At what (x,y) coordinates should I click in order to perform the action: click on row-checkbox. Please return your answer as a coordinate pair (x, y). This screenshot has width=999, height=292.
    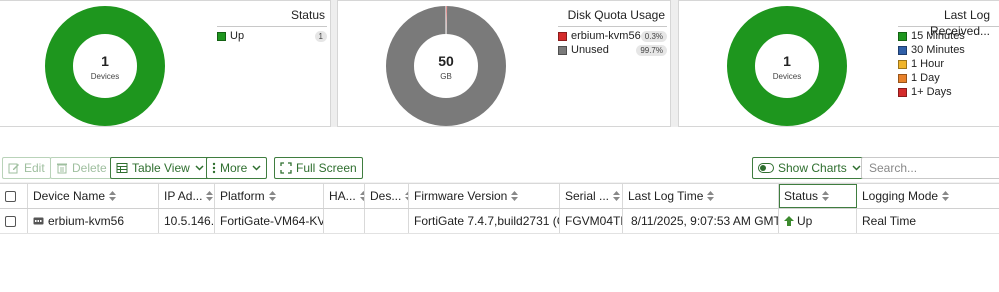
    Looking at the image, I should click on (10, 221).